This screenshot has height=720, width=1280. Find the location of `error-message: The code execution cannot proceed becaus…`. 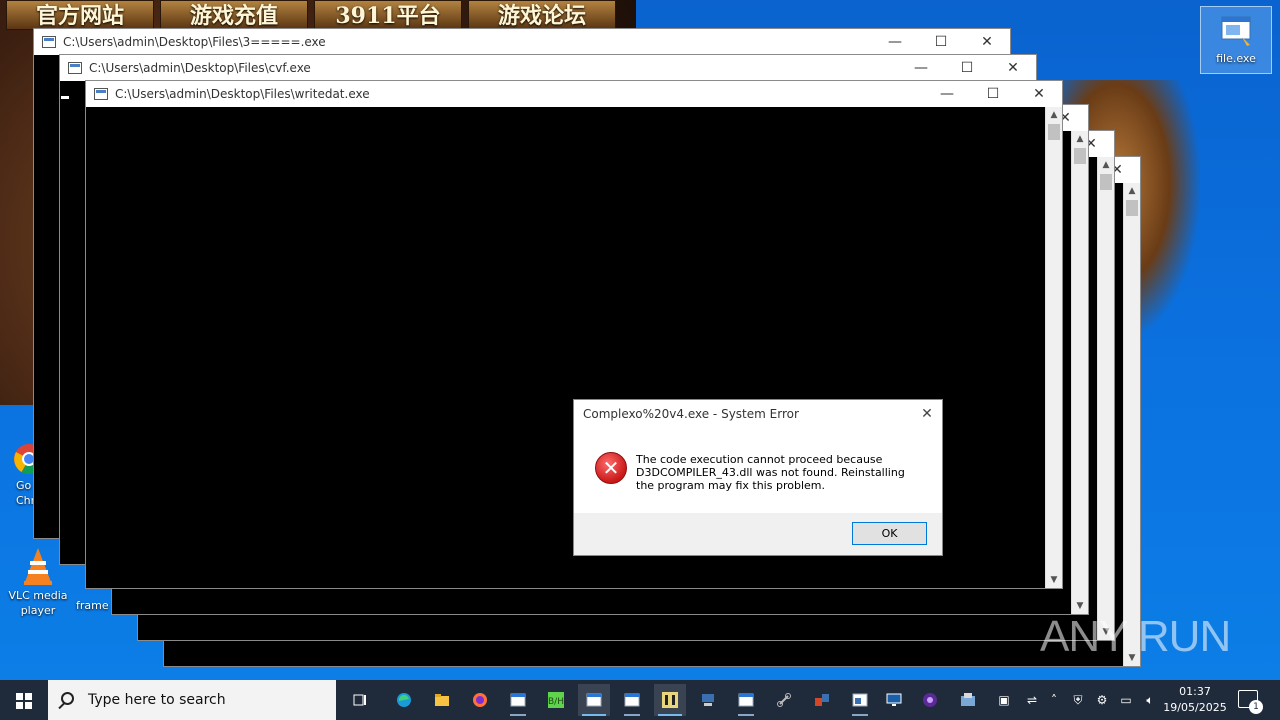

error-message: The code execution cannot proceed becaus… is located at coordinates (770, 472).